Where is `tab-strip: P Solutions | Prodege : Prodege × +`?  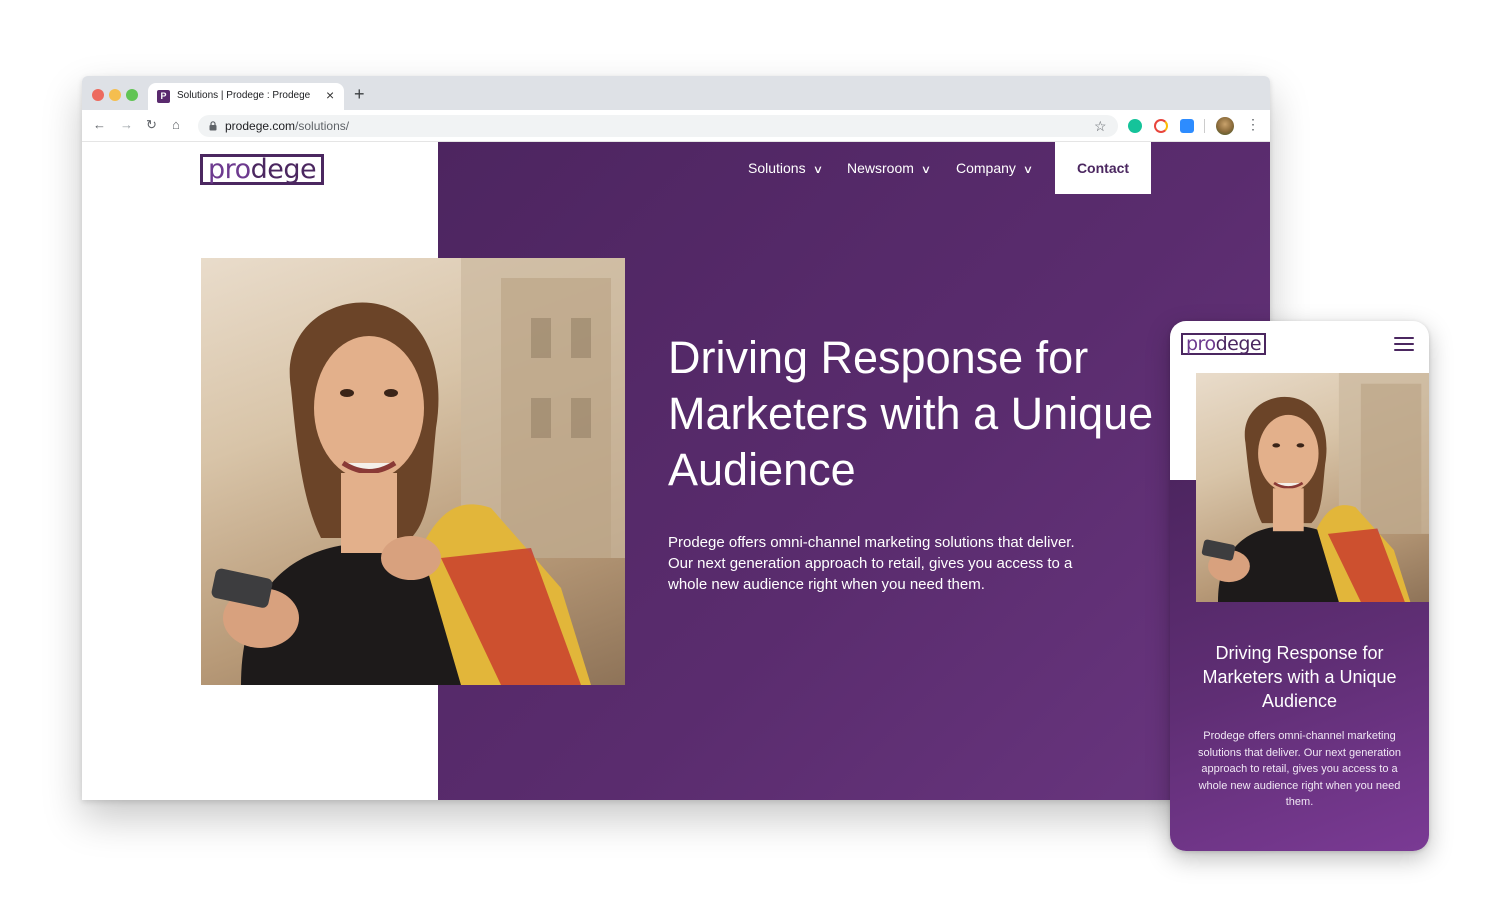
tab-strip: P Solutions | Prodege : Prodege × + is located at coordinates (676, 93).